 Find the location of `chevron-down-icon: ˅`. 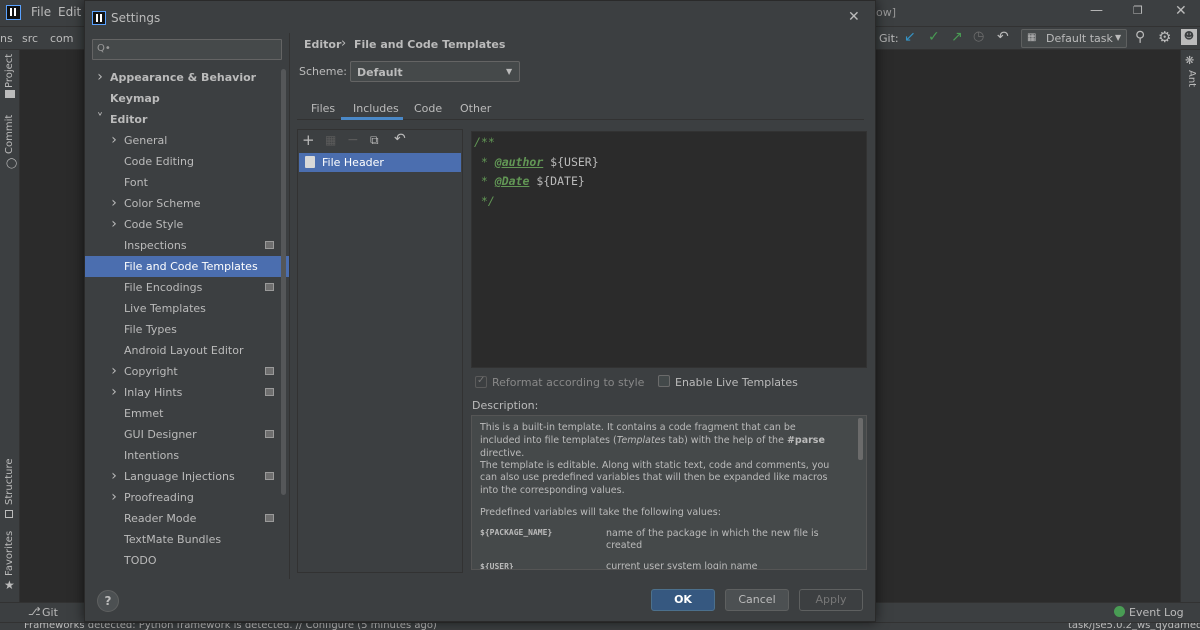

chevron-down-icon: ˅ is located at coordinates (100, 119).